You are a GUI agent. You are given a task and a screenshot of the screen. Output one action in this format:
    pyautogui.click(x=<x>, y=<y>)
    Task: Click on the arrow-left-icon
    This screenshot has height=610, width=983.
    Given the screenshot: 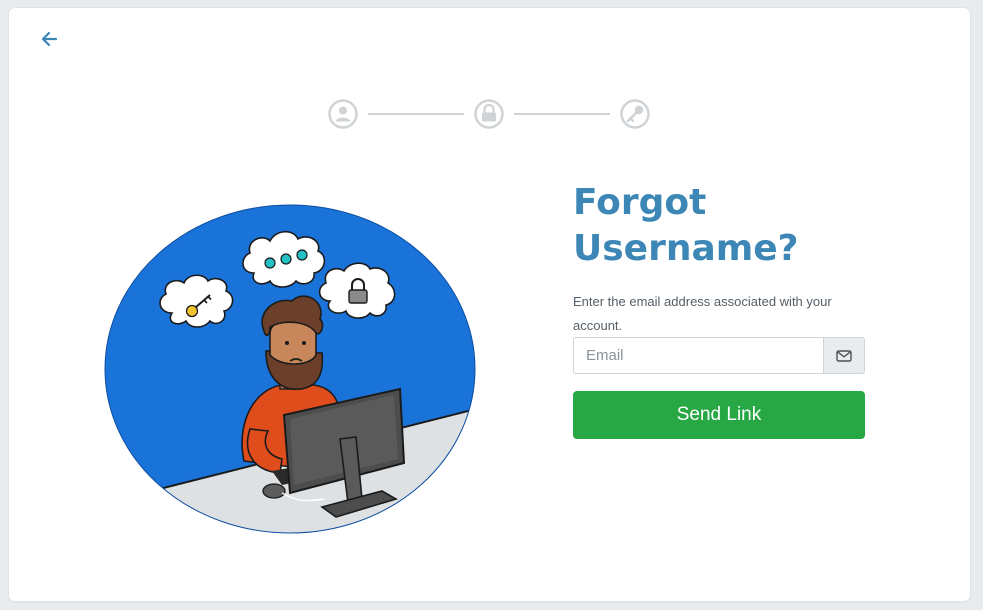 What is the action you would take?
    pyautogui.click(x=49, y=39)
    